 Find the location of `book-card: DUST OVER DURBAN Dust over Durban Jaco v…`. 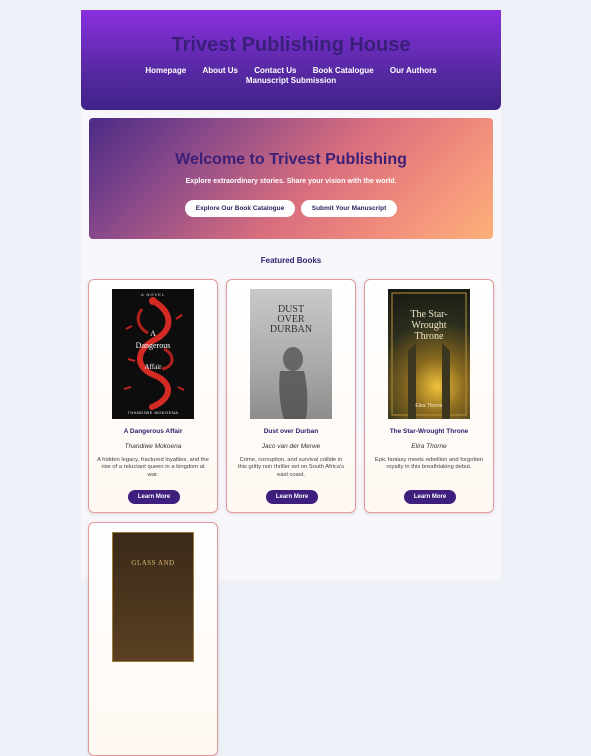

book-card: DUST OVER DURBAN Dust over Durban Jaco v… is located at coordinates (291, 396).